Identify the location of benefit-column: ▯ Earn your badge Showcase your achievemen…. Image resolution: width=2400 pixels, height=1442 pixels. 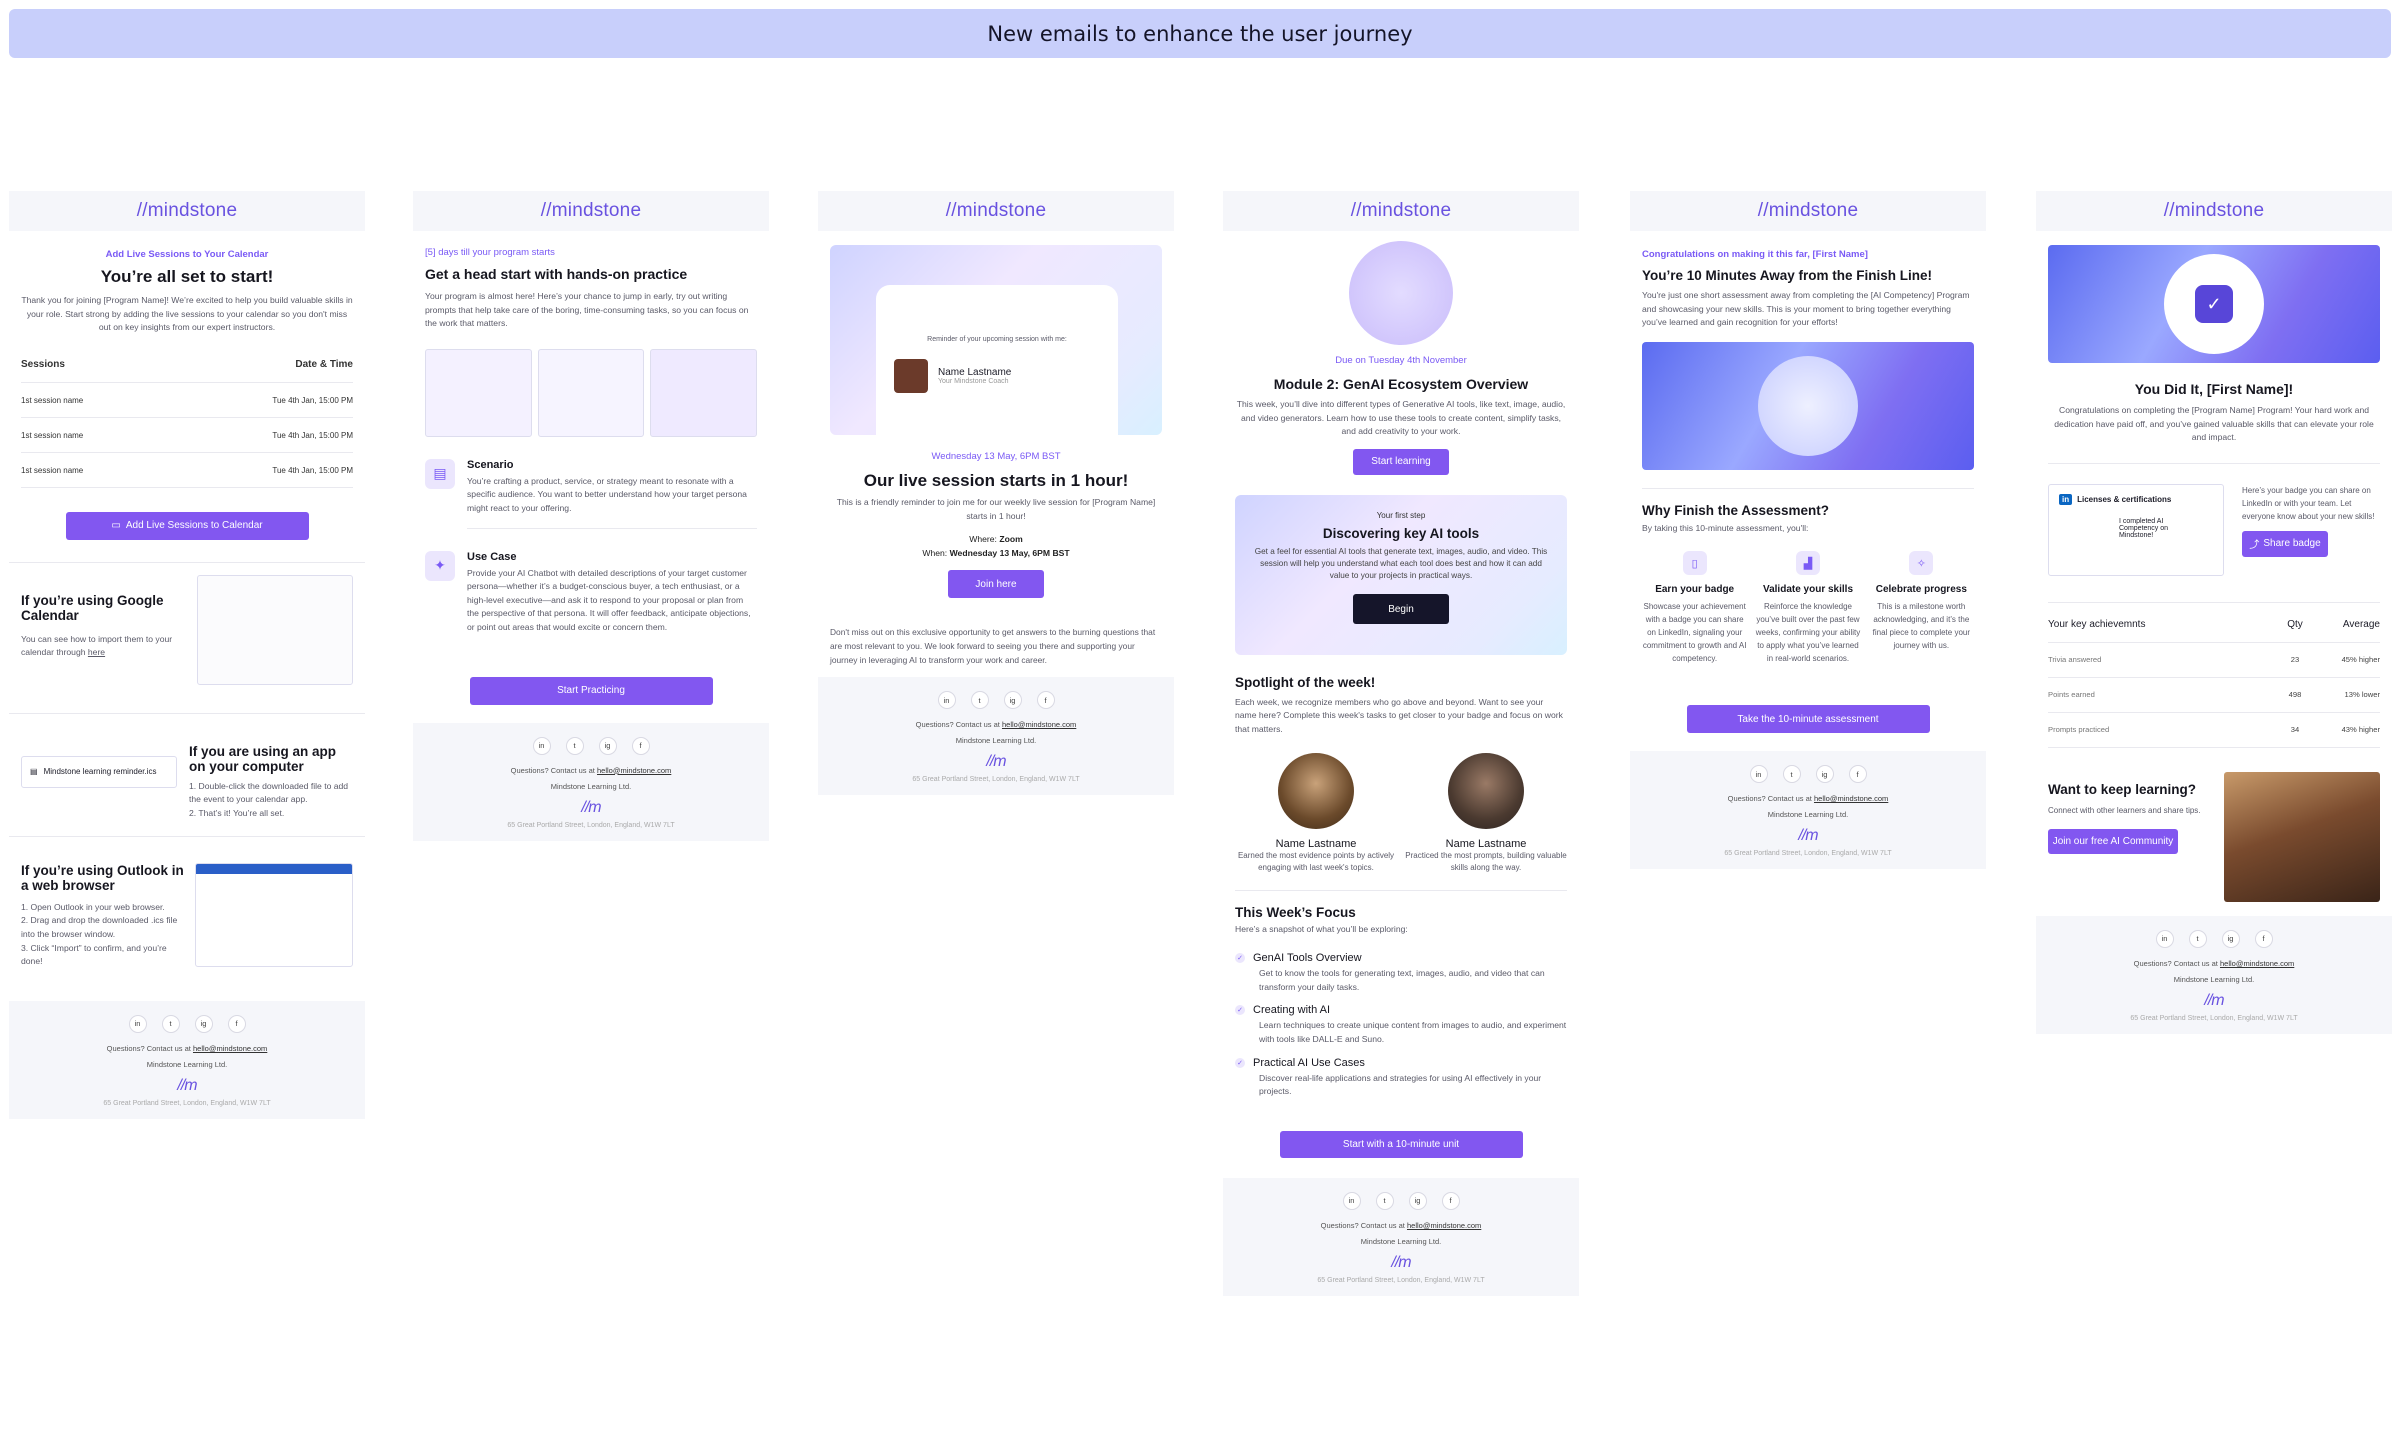
(1694, 608).